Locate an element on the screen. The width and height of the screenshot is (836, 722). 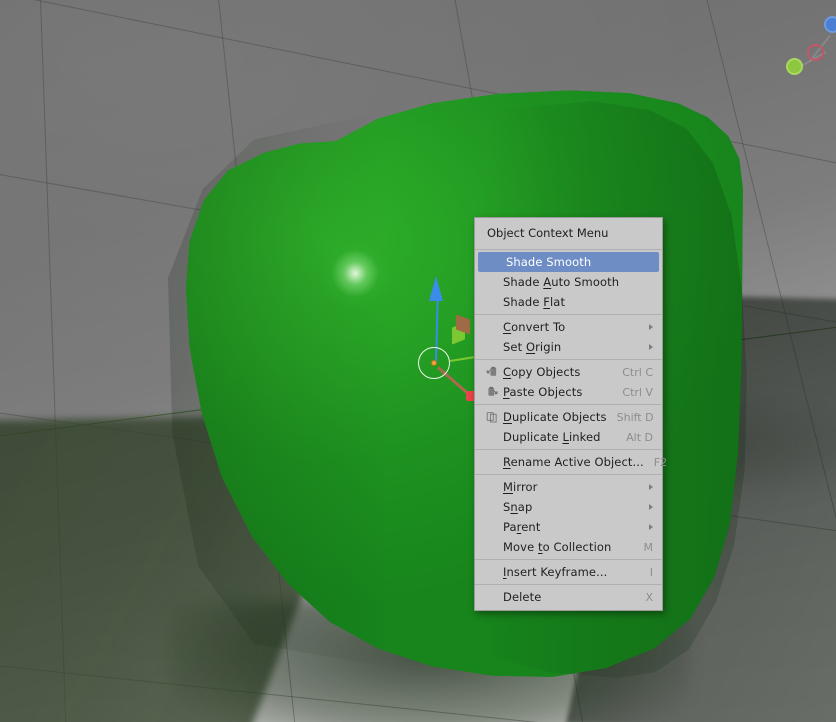
menu-item-shade-auto-smooth: Shade Auto Smooth is located at coordinates (568, 282).